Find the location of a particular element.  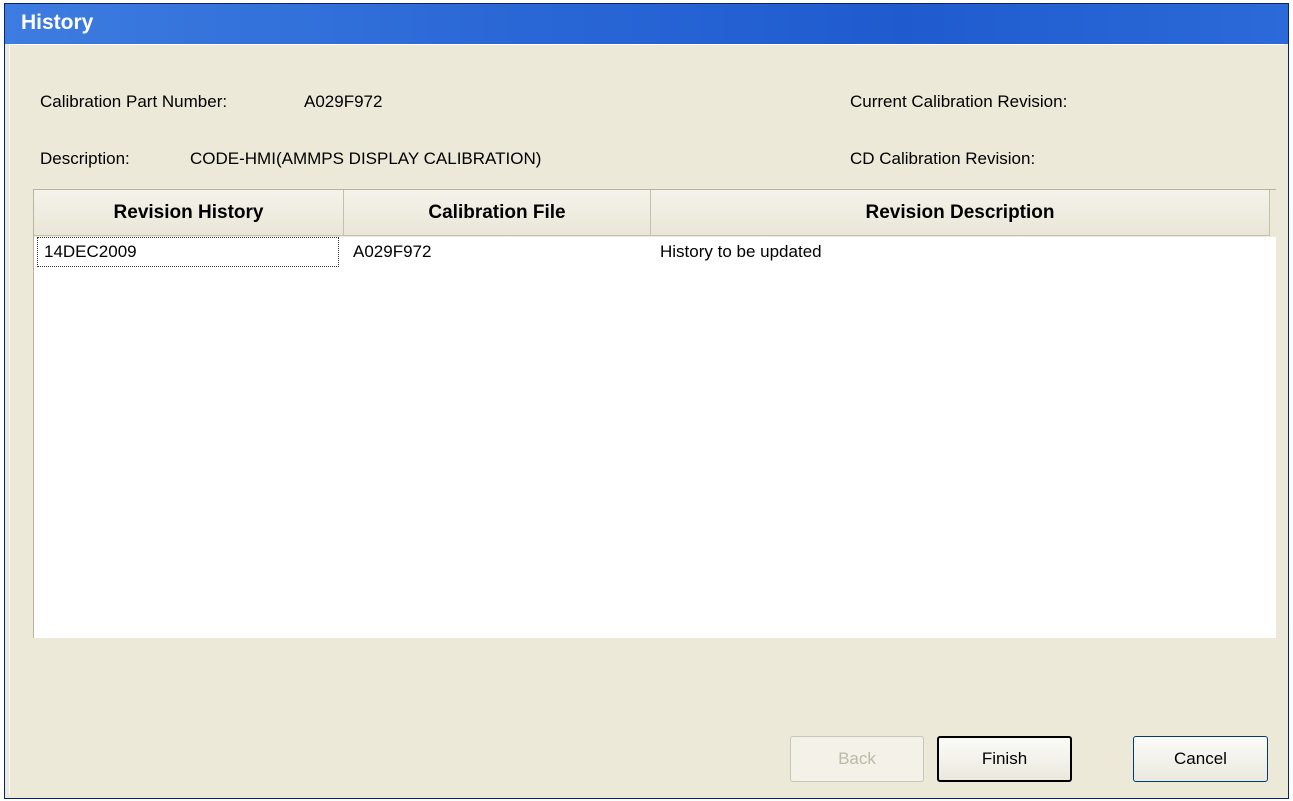

part-number-value: A029F972 is located at coordinates (343, 101).